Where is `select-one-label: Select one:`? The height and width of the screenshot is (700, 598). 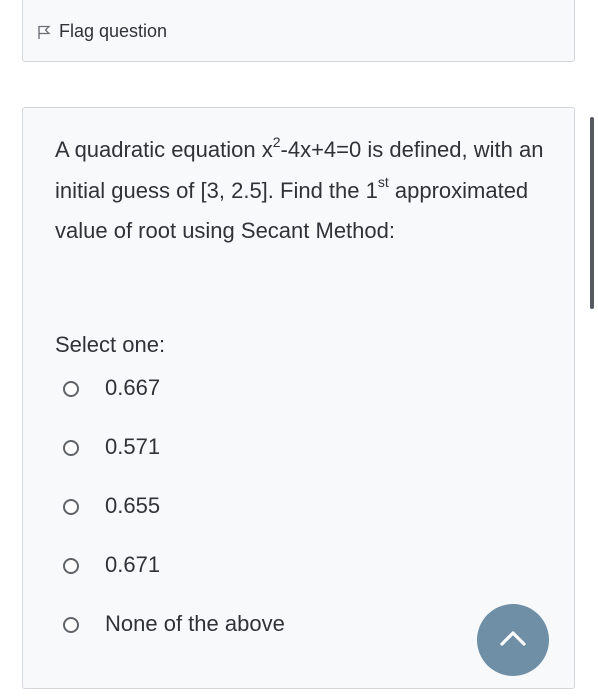
select-one-label: Select one: is located at coordinates (110, 344).